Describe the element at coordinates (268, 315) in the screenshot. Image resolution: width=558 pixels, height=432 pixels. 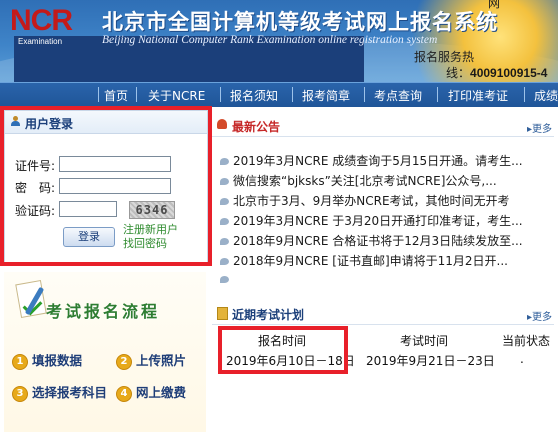
I see `exam-plan-title: 近期考试计划` at that location.